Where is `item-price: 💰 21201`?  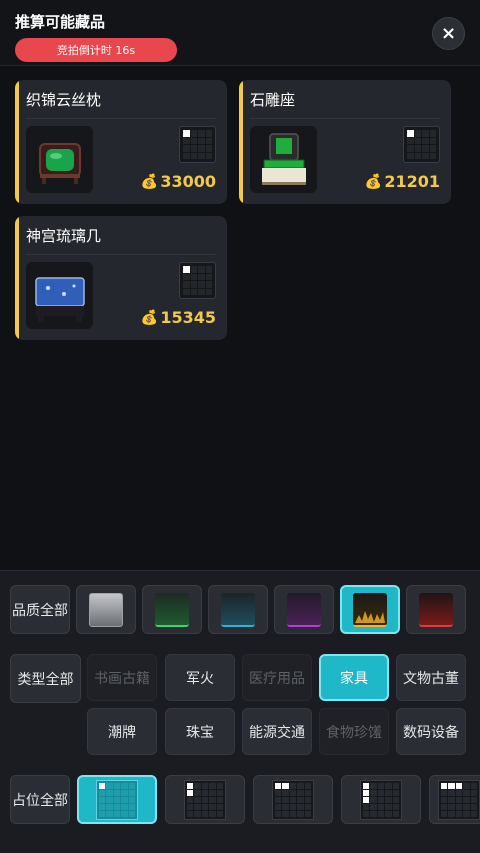
item-price: 💰 21201 is located at coordinates (402, 181).